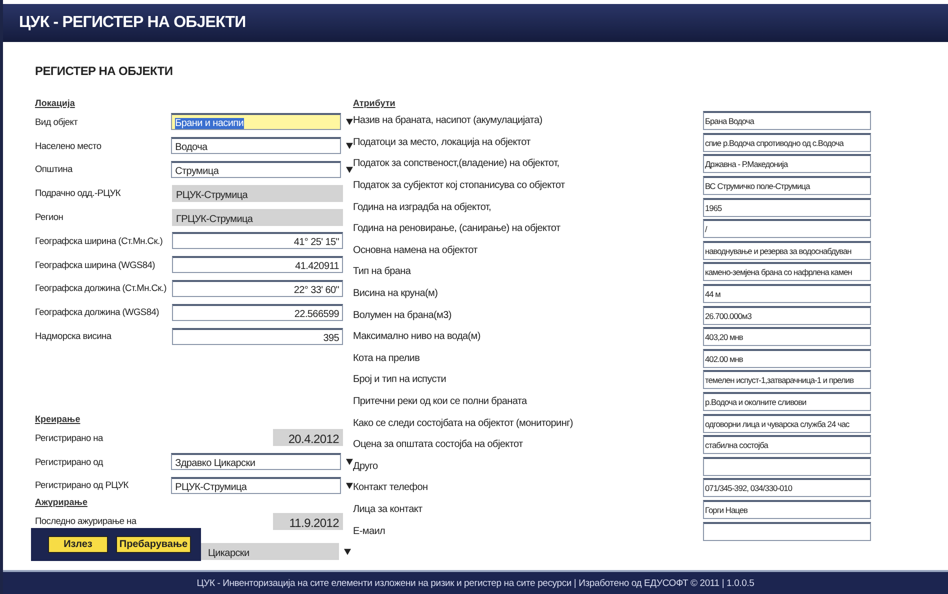 The height and width of the screenshot is (594, 948). What do you see at coordinates (68, 145) in the screenshot?
I see `field-label: Населено место` at bounding box center [68, 145].